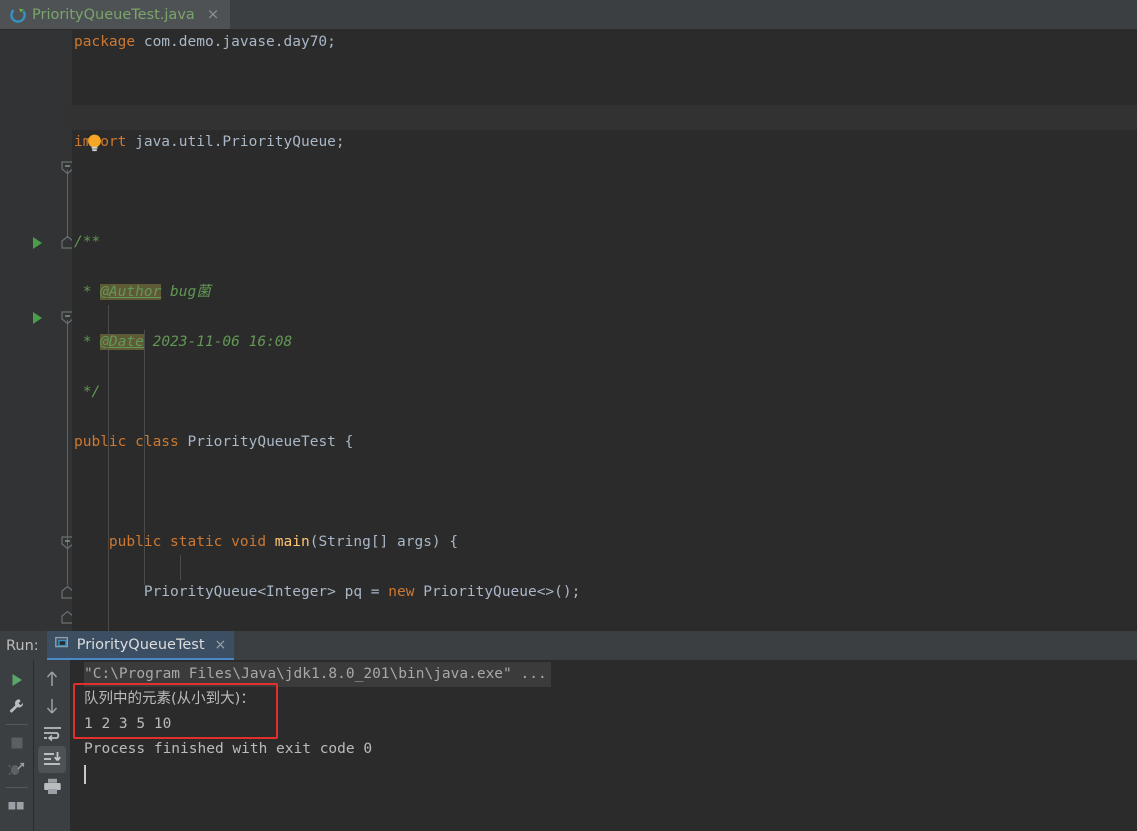  Describe the element at coordinates (17, 679) in the screenshot. I see `rerun-button` at that location.